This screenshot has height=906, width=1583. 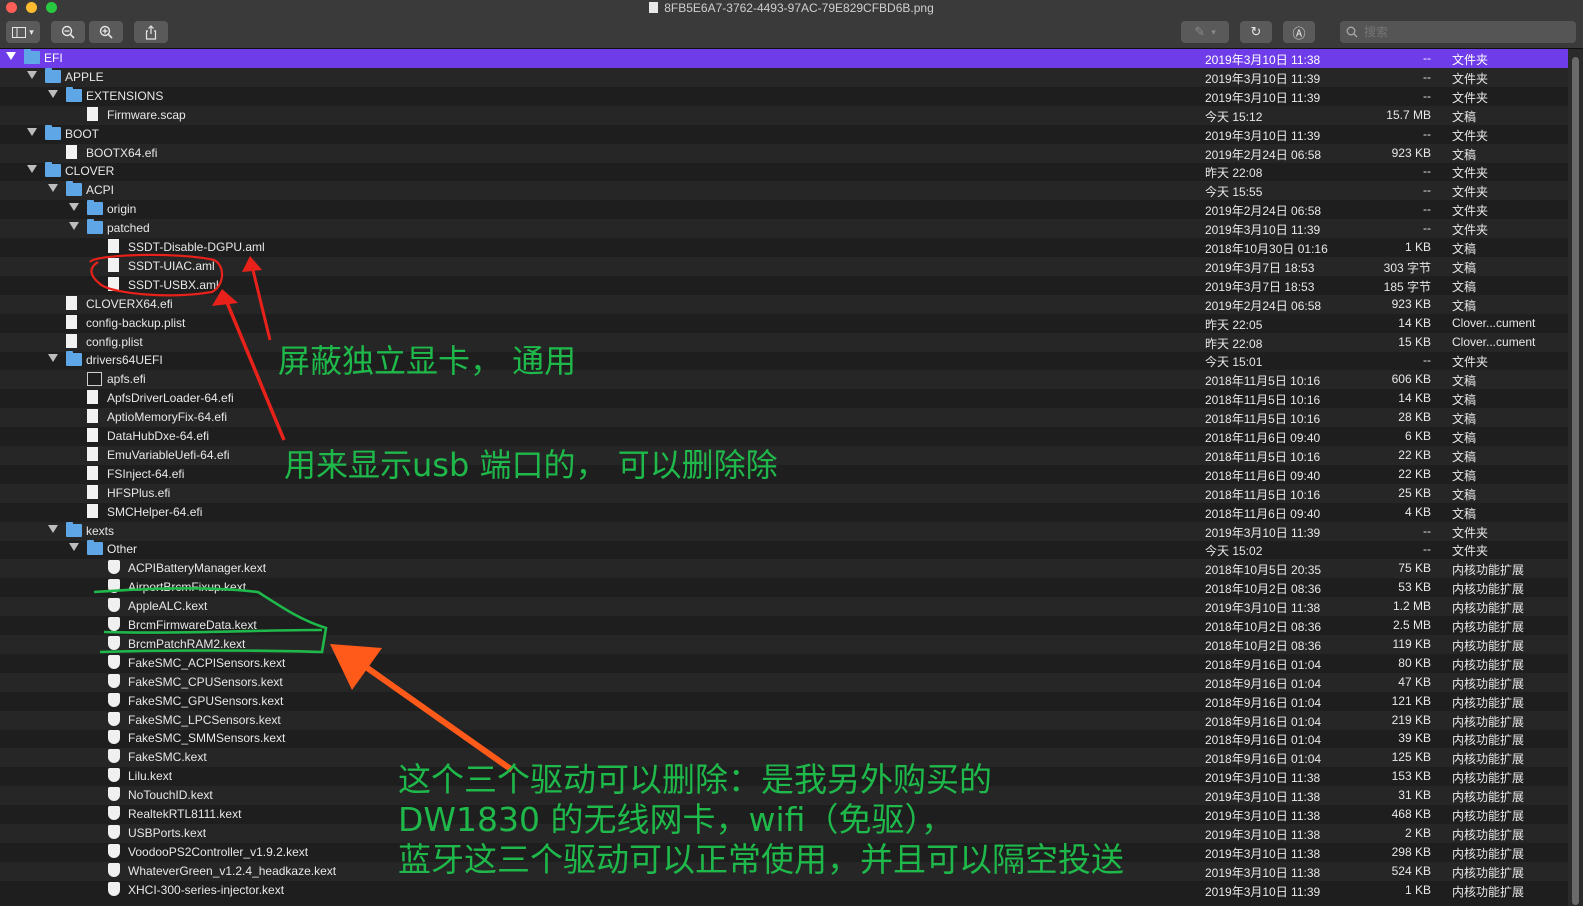 What do you see at coordinates (784, 209) in the screenshot?
I see `folder-row: origin 2019年2月24日 06:58 -- 文件夹` at bounding box center [784, 209].